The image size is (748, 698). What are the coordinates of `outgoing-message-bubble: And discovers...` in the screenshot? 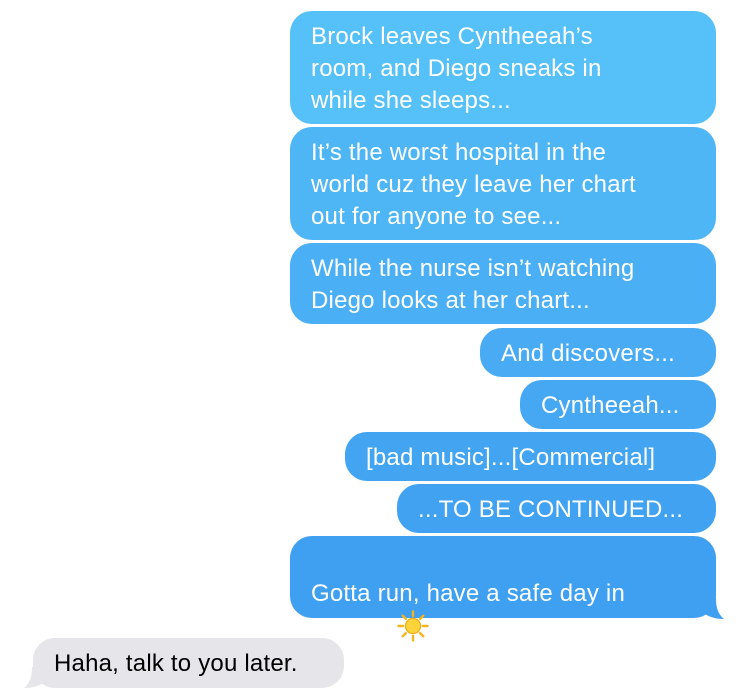 It's located at (598, 352).